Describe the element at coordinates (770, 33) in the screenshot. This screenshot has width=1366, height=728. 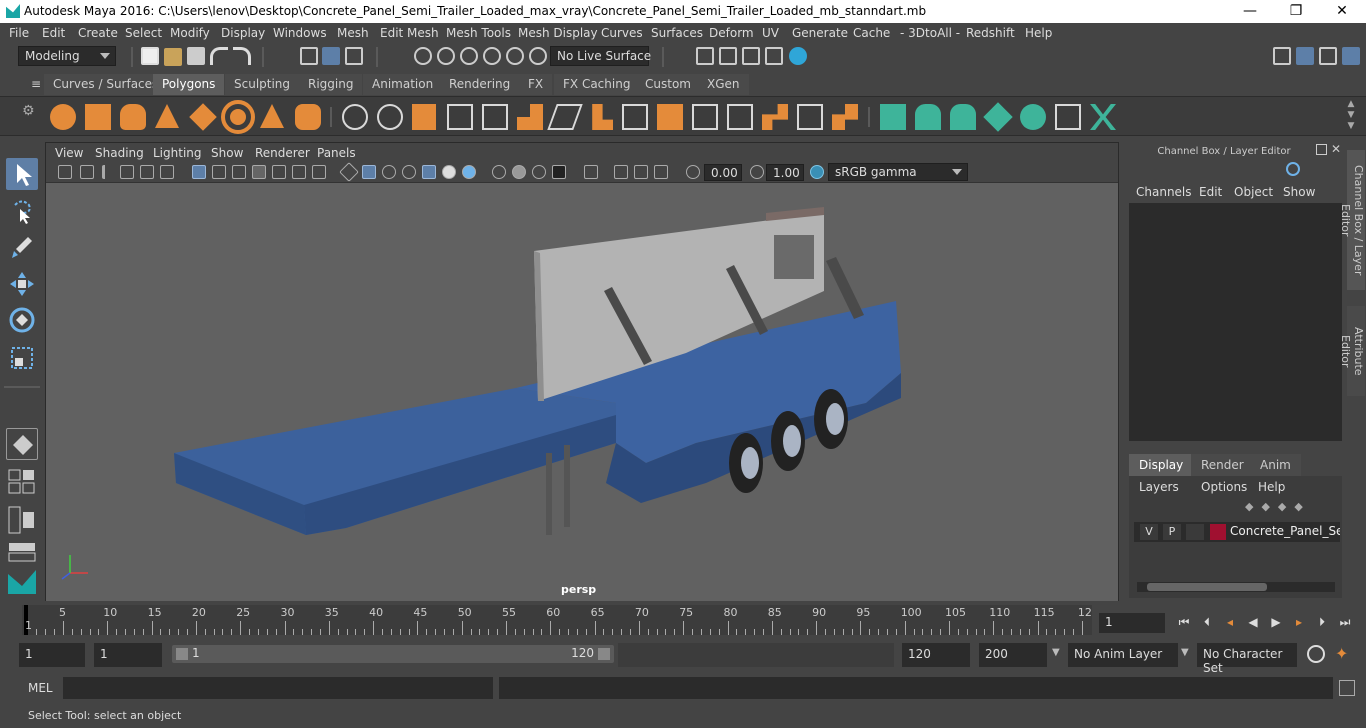
I see `menu-uv: UV` at that location.